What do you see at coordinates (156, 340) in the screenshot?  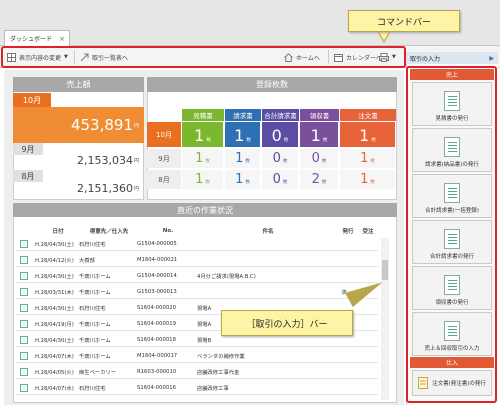 I see `cell-no: S1604-000018` at bounding box center [156, 340].